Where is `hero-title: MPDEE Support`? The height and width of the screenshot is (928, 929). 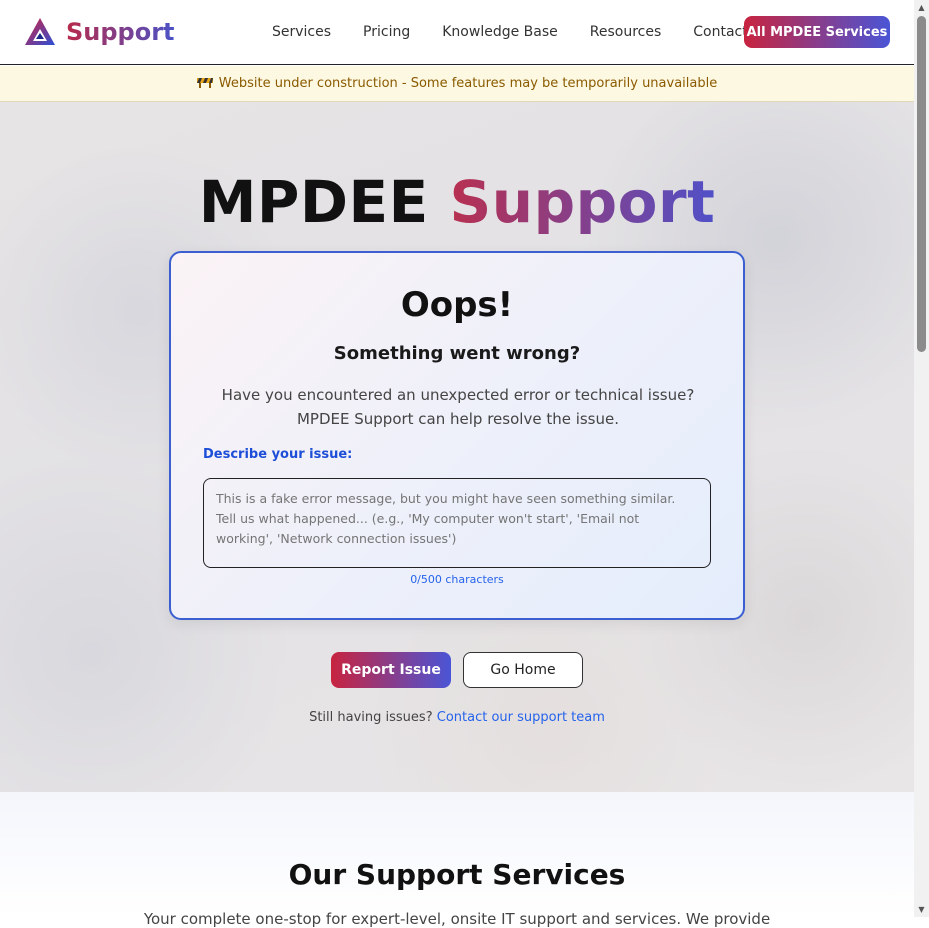 hero-title: MPDEE Support is located at coordinates (457, 202).